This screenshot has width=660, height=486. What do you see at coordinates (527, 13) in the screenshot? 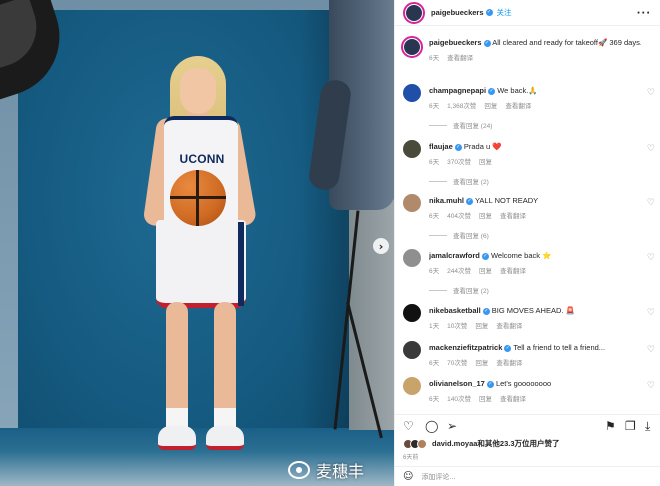
I see `post-header: paigebueckers ✓ 关注 ···` at bounding box center [527, 13].